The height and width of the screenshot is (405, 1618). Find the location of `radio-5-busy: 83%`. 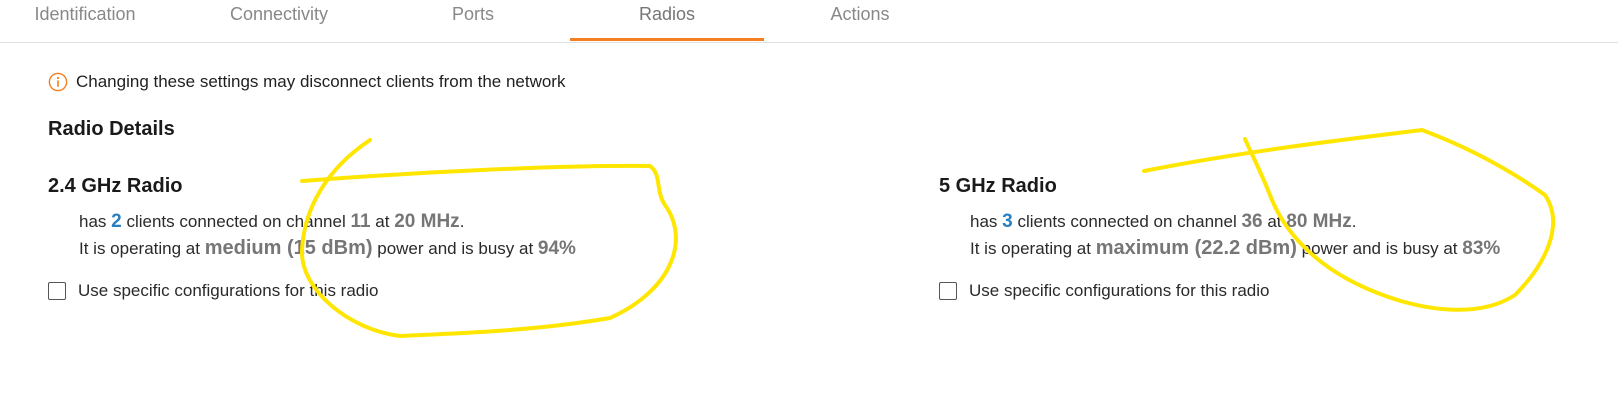

radio-5-busy: 83% is located at coordinates (1481, 248).